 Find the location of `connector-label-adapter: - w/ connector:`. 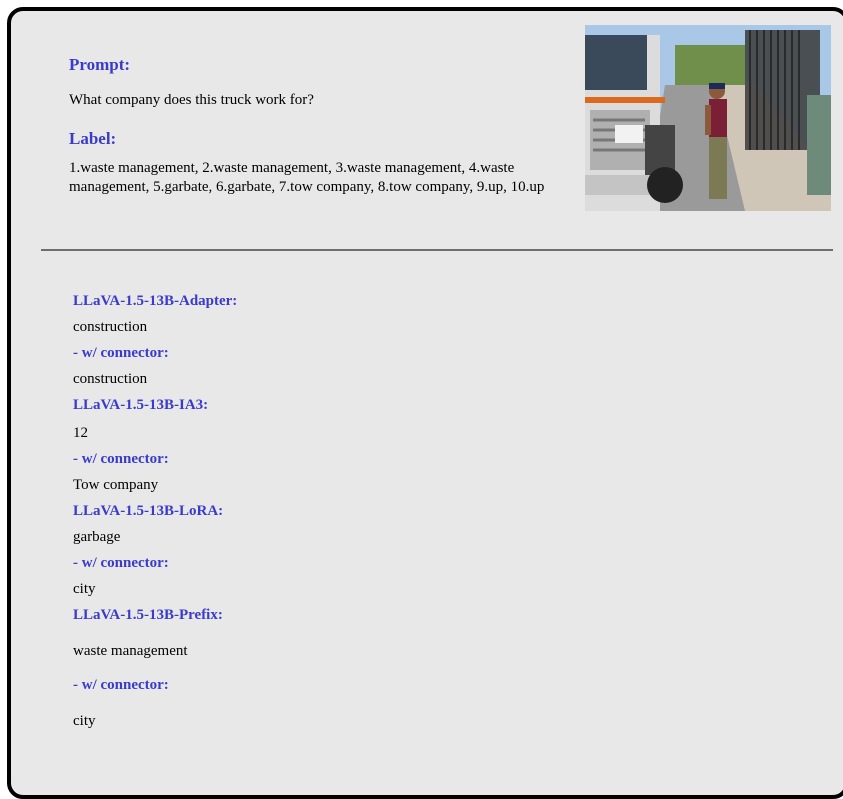

connector-label-adapter: - w/ connector: is located at coordinates (121, 353).